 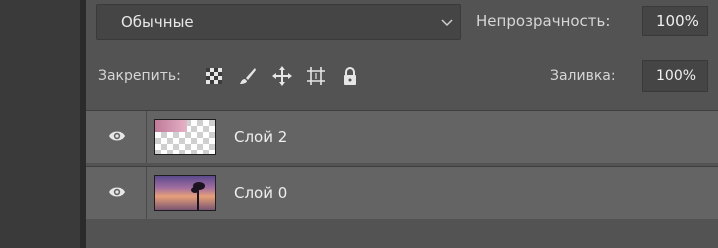 I want to click on lock-position-icon, so click(x=282, y=76).